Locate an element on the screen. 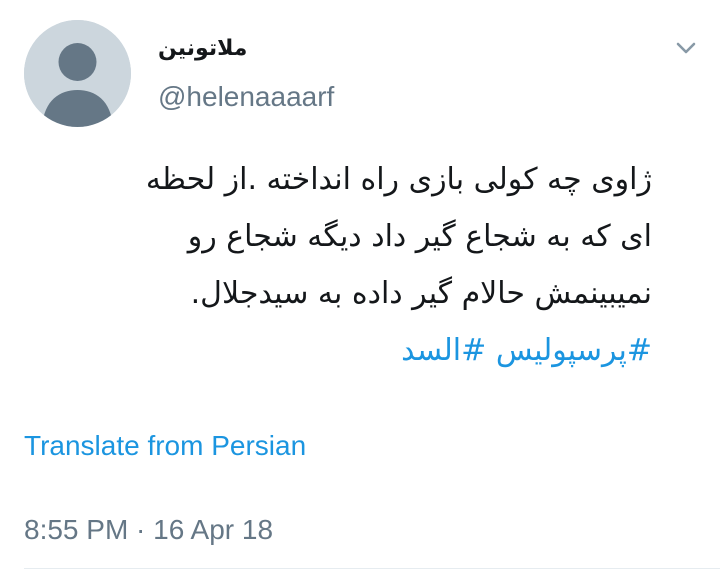 Image resolution: width=720 pixels, height=571 pixels. tweet-timestamp: 8:55 PM · 16 Apr 18 is located at coordinates (148, 530).